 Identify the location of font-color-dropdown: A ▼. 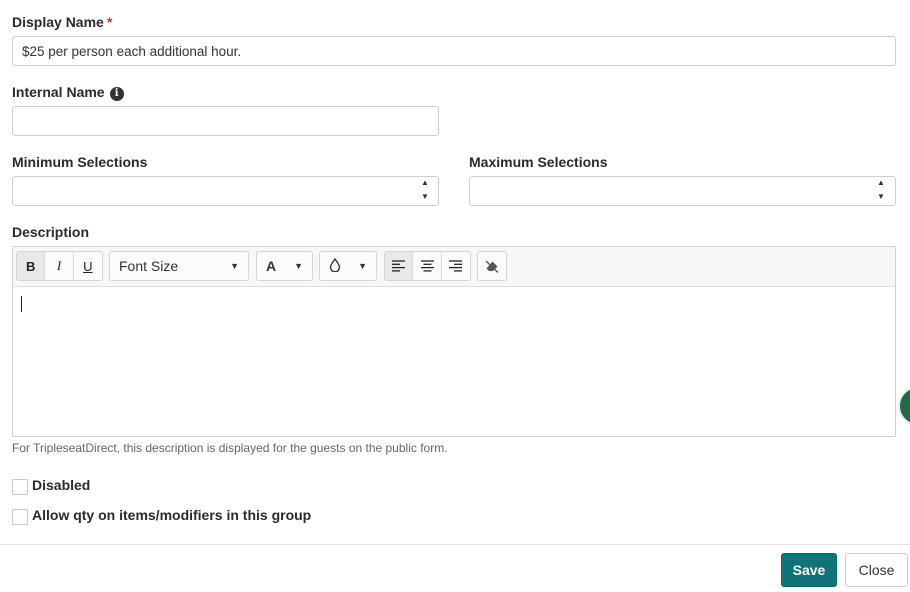
(284, 266).